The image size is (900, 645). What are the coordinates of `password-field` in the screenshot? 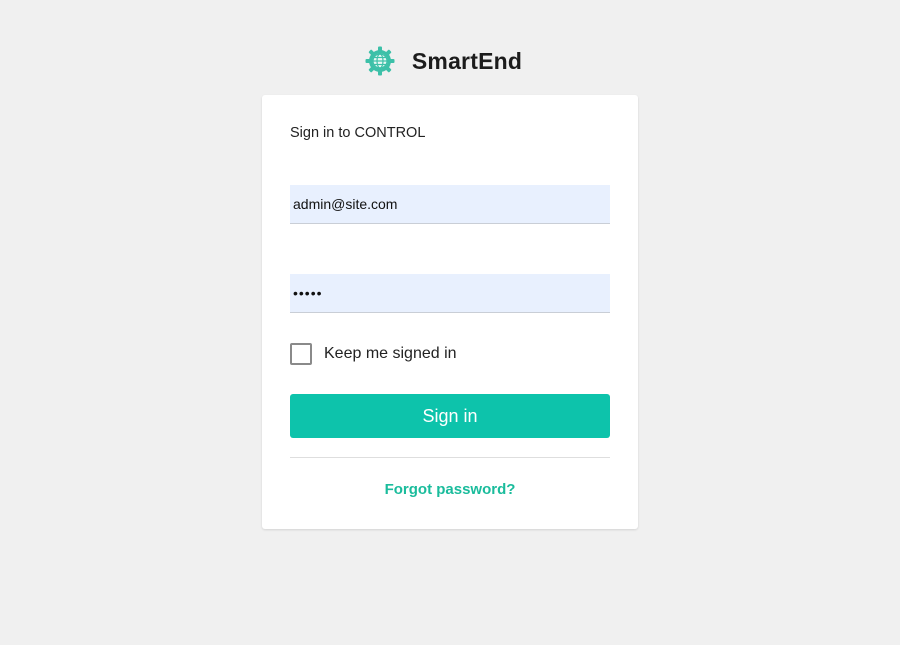 It's located at (450, 293).